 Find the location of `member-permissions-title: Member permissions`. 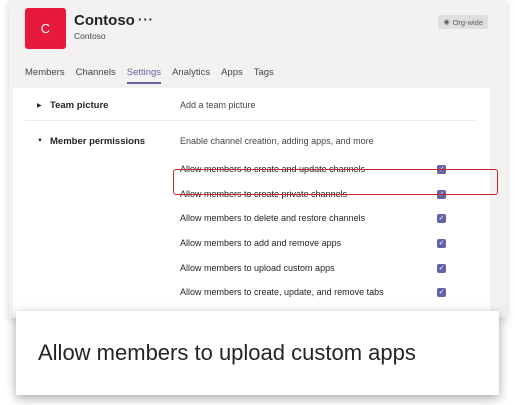

member-permissions-title: Member permissions is located at coordinates (98, 141).